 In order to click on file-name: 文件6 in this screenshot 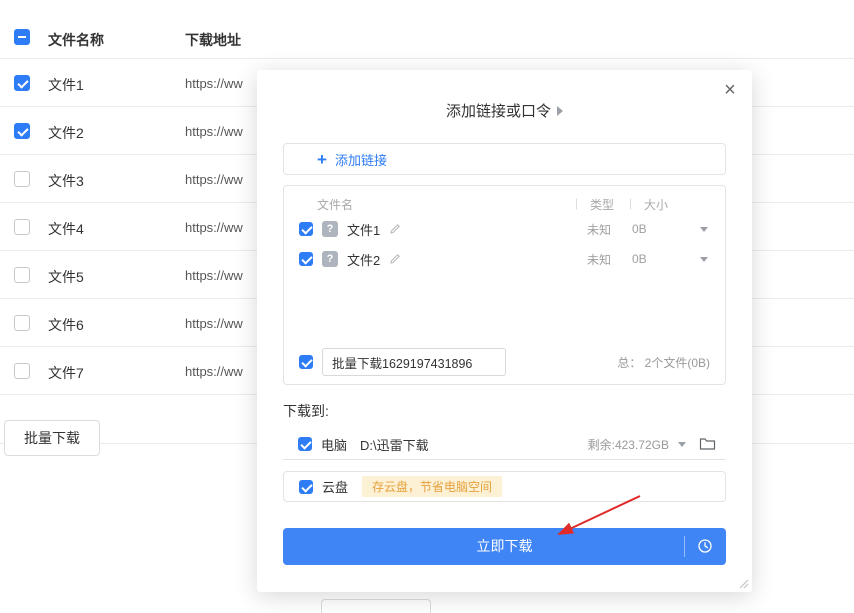, I will do `click(66, 325)`.